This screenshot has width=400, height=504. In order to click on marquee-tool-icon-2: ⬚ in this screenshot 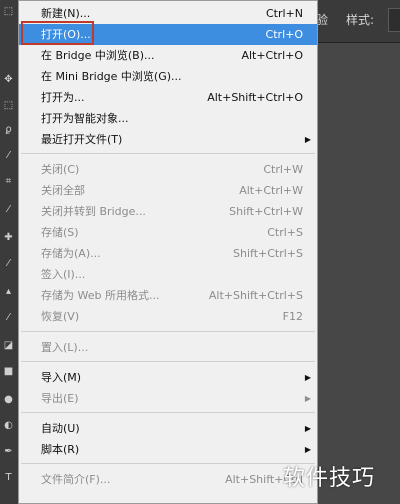, I will do `click(8, 105)`.